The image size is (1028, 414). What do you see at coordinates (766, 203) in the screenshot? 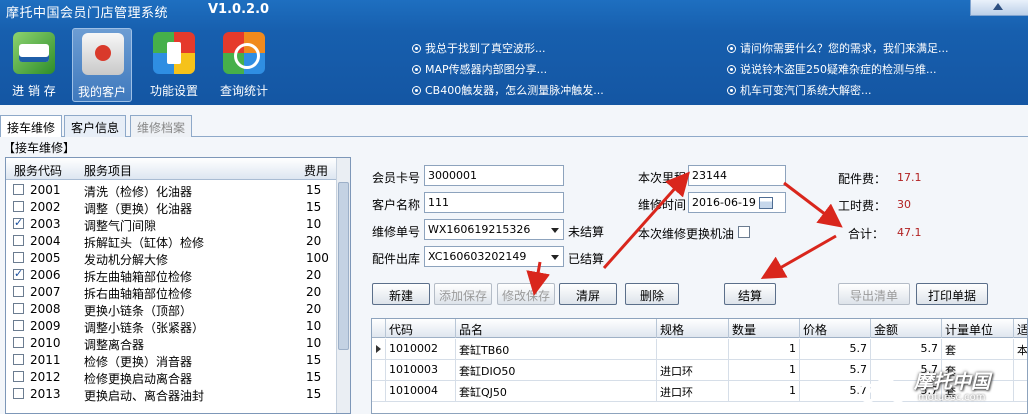
I see `calendar-icon` at bounding box center [766, 203].